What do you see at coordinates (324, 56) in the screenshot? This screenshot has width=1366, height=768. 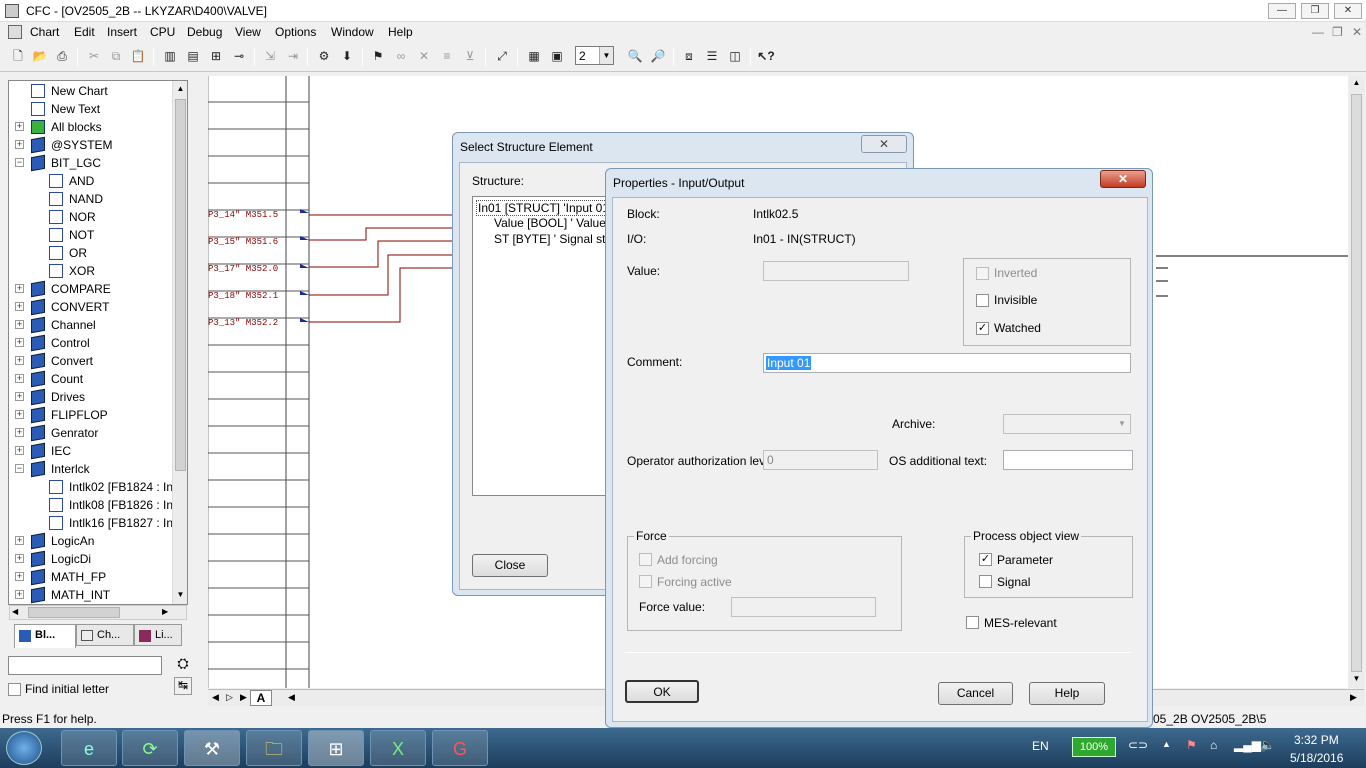 I see `compile-icon: ⚙` at bounding box center [324, 56].